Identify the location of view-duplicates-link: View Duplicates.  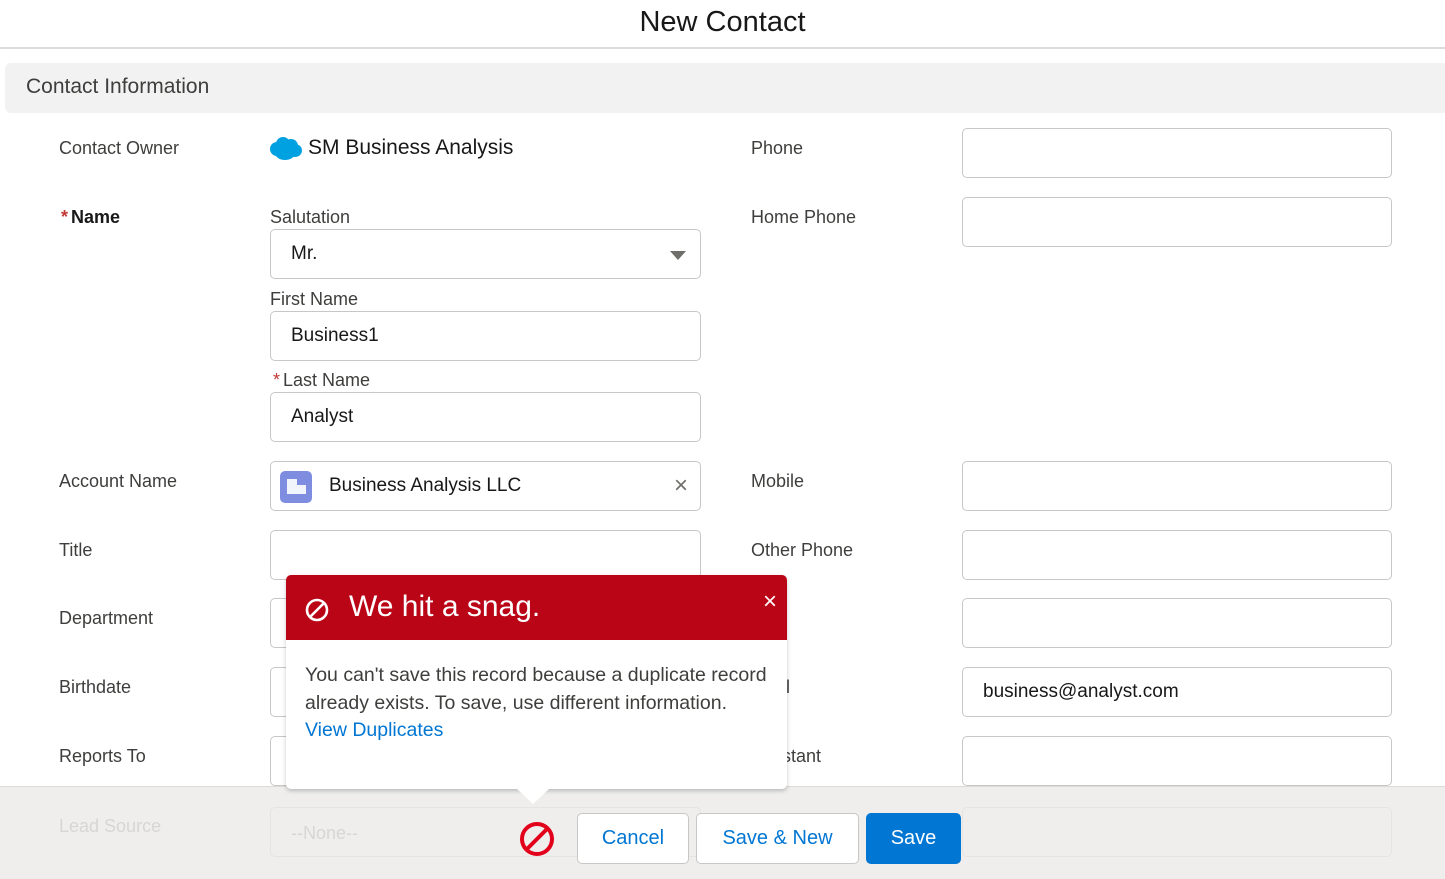
(537, 731).